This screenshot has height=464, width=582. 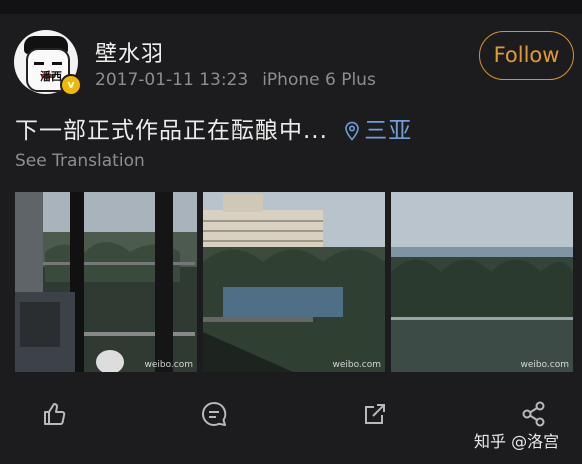 I want to click on post-text-row: 下一部正式作品正在酝酿中... 三亚, so click(x=213, y=128).